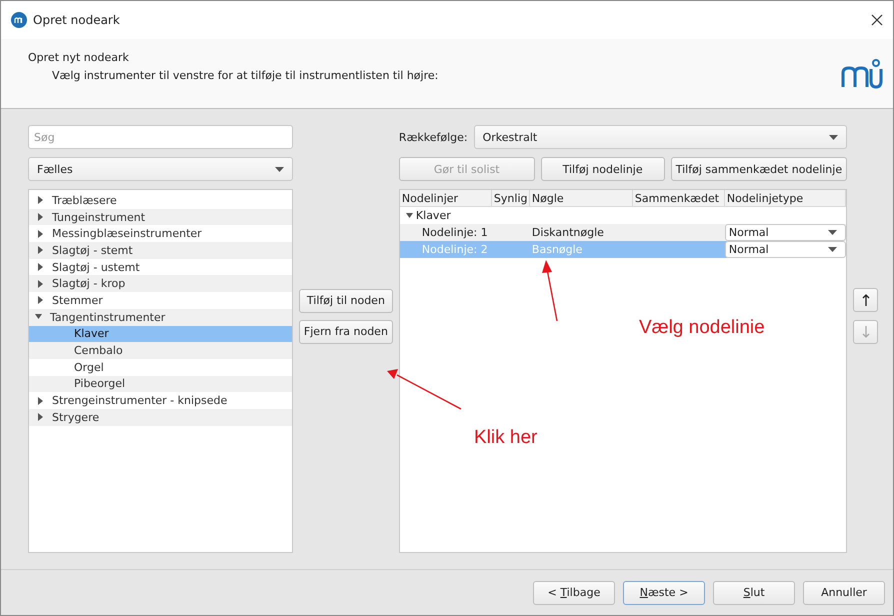  Describe the element at coordinates (19, 20) in the screenshot. I see `app-logo-icon` at that location.